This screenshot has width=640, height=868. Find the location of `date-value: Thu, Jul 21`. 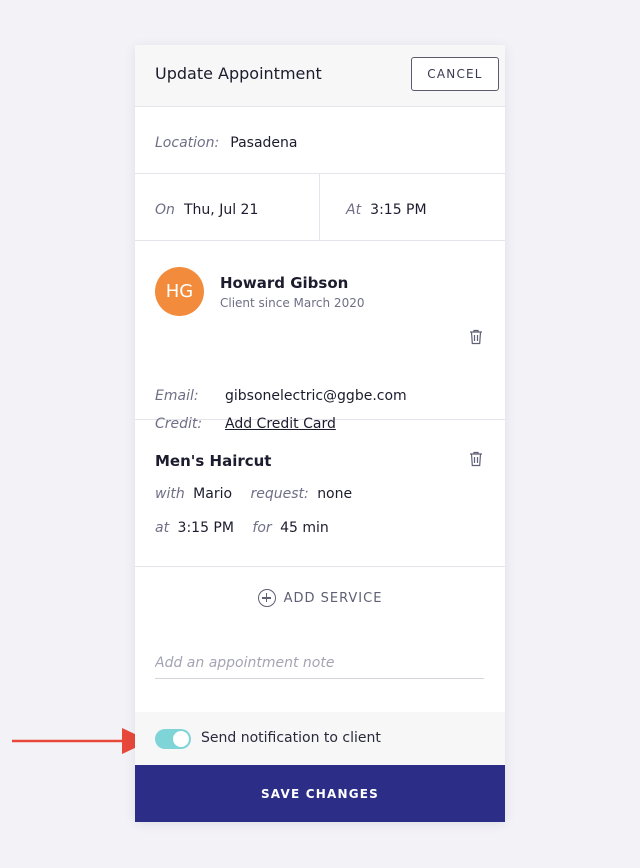

date-value: Thu, Jul 21 is located at coordinates (221, 210).